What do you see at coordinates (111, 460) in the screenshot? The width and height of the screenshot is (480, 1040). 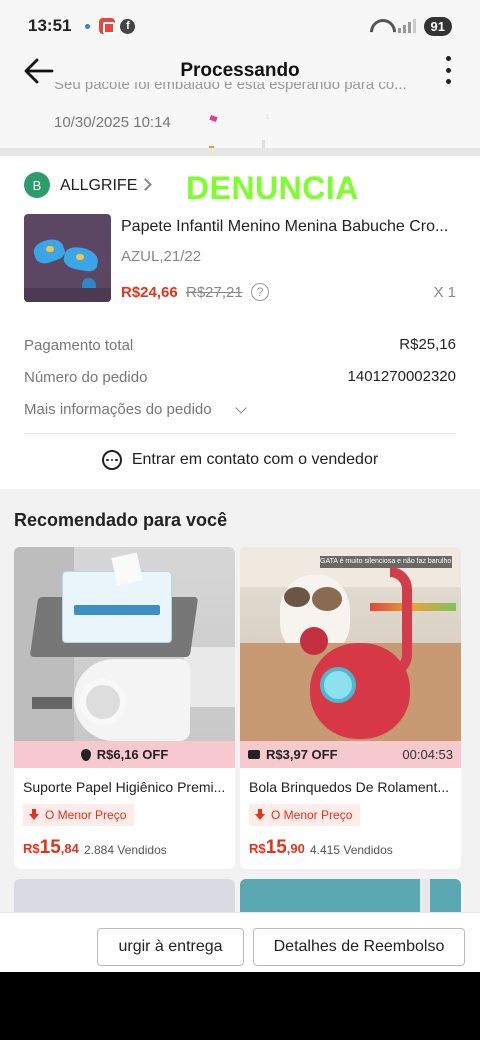 I see `chat-icon` at bounding box center [111, 460].